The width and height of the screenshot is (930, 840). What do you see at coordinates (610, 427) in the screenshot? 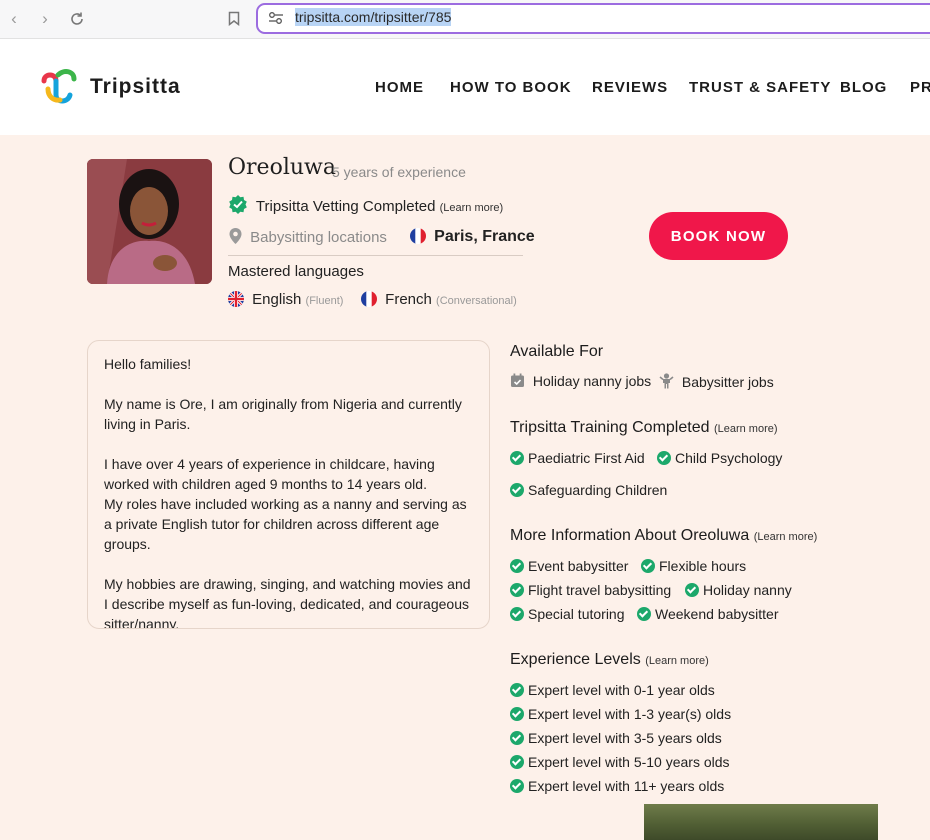
I see `training-title-label: Tripsitta Training Completed` at bounding box center [610, 427].